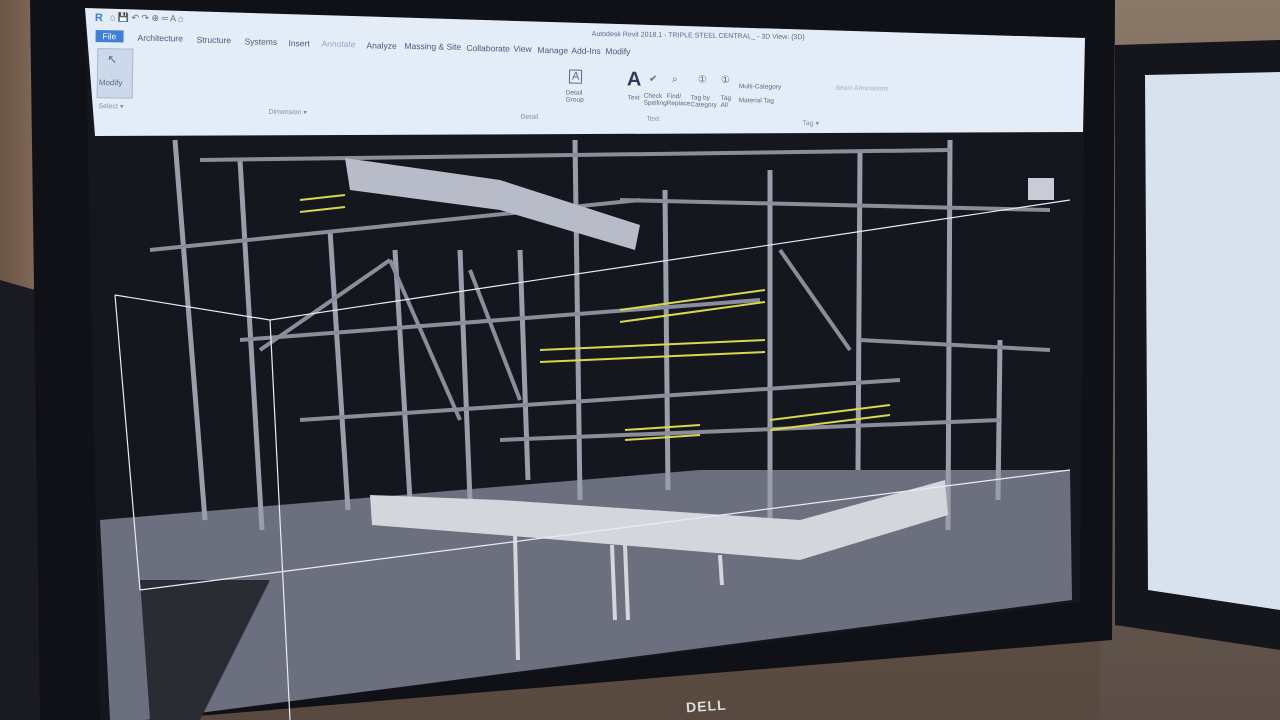 This screenshot has width=1280, height=720. What do you see at coordinates (617, 51) in the screenshot?
I see `tab-modify: Modify` at bounding box center [617, 51].